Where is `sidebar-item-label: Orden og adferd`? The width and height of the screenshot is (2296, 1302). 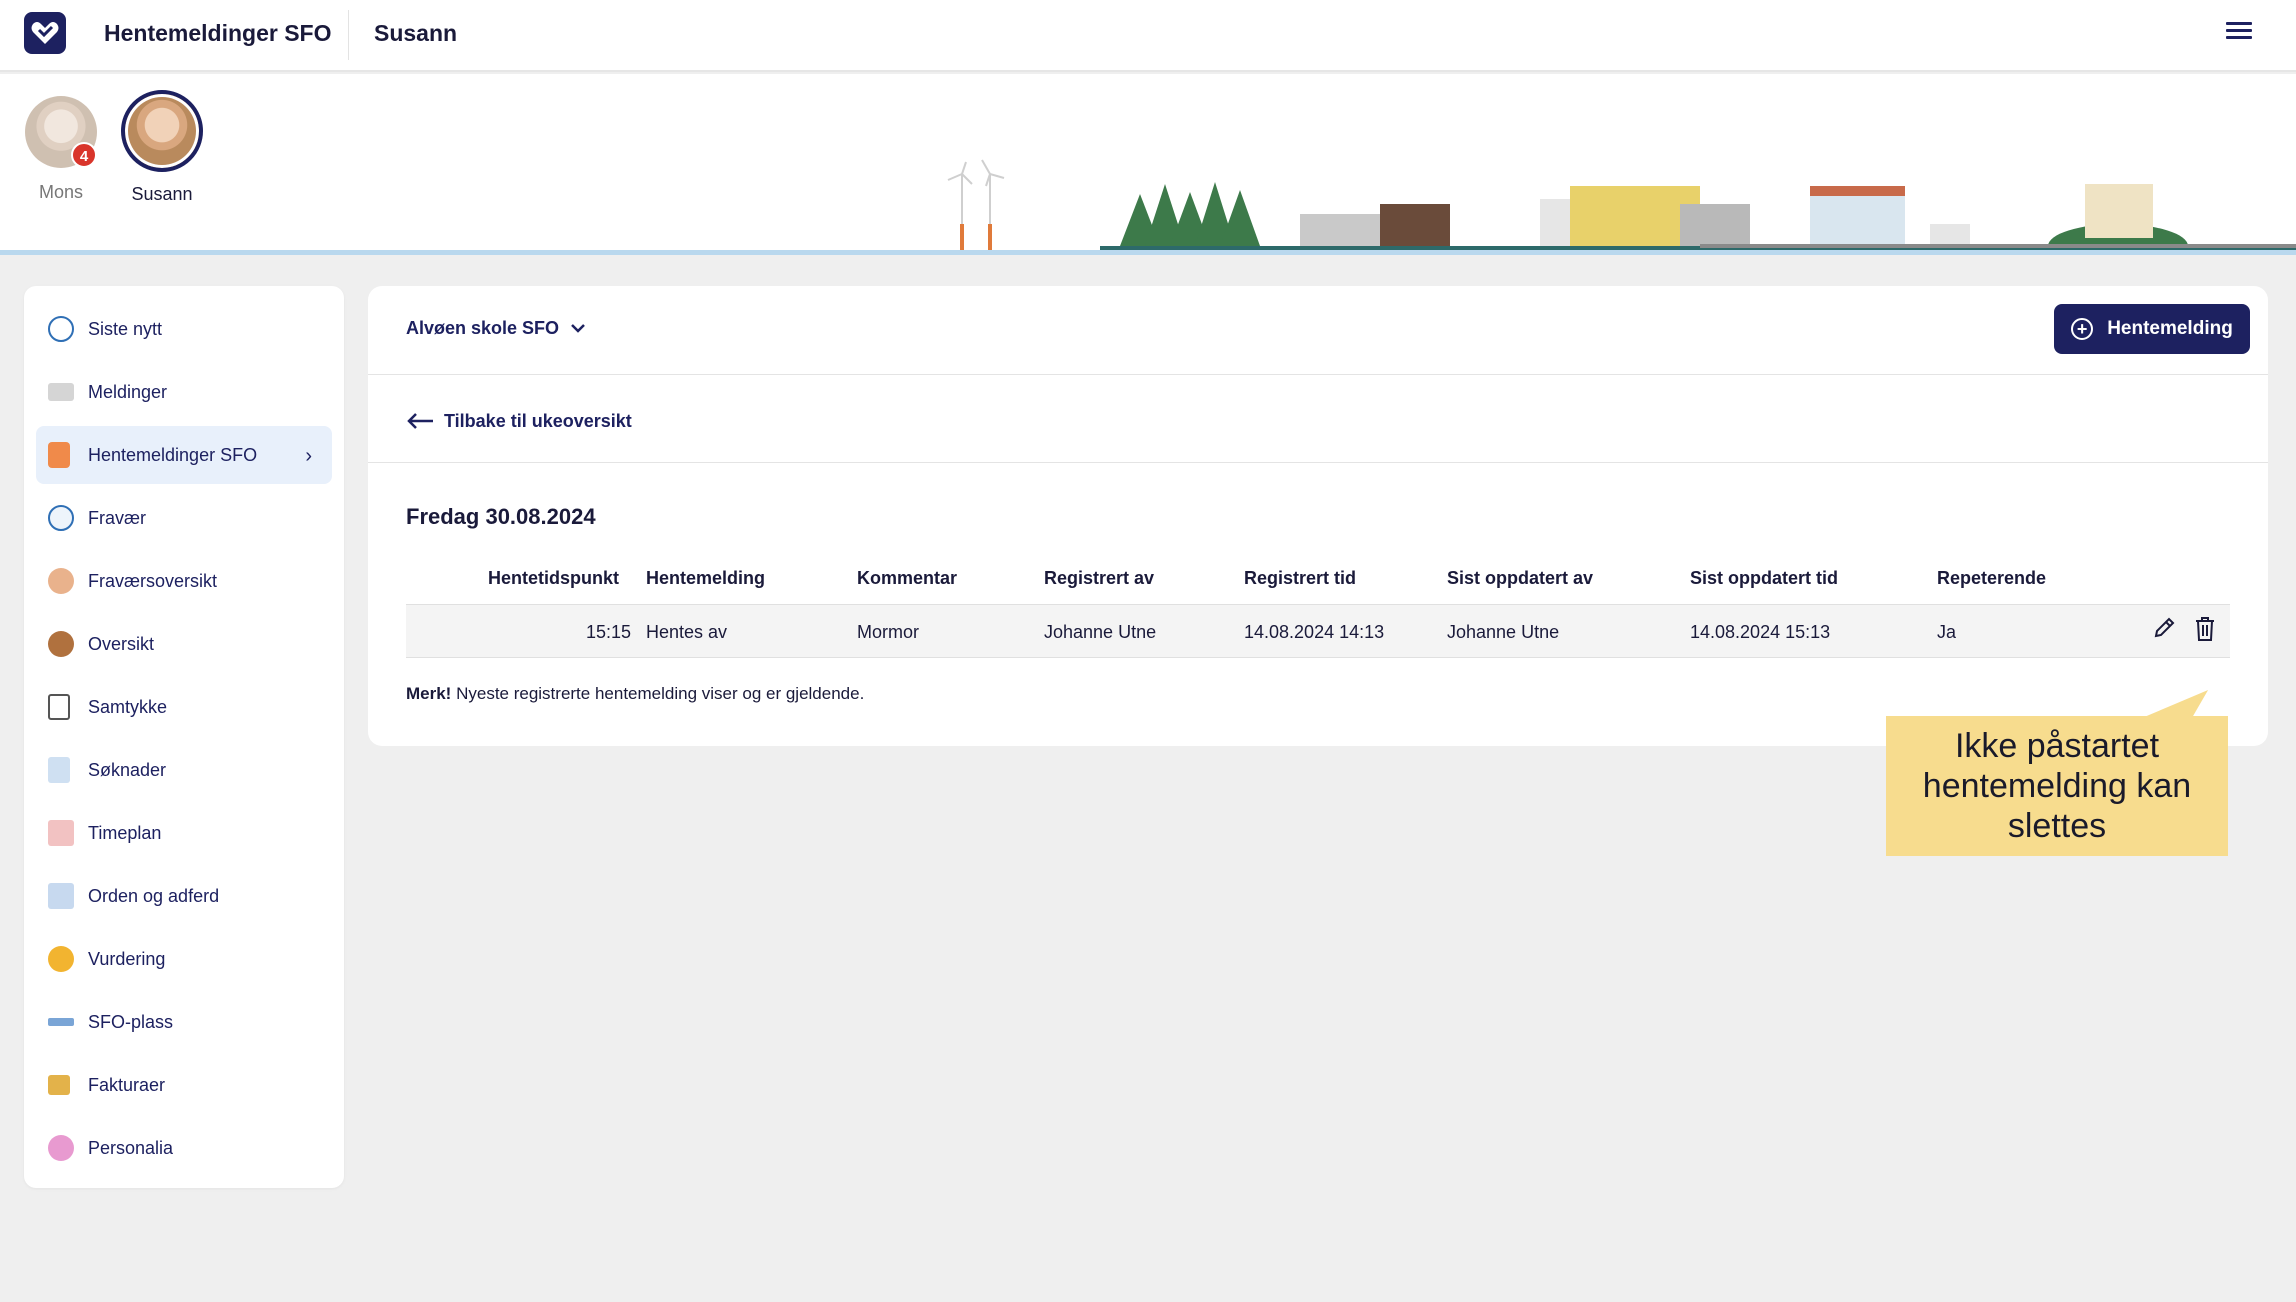 sidebar-item-label: Orden og adferd is located at coordinates (154, 895).